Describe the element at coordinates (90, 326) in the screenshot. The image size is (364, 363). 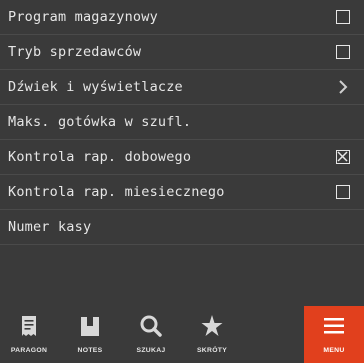
I see `notebook-icon` at that location.